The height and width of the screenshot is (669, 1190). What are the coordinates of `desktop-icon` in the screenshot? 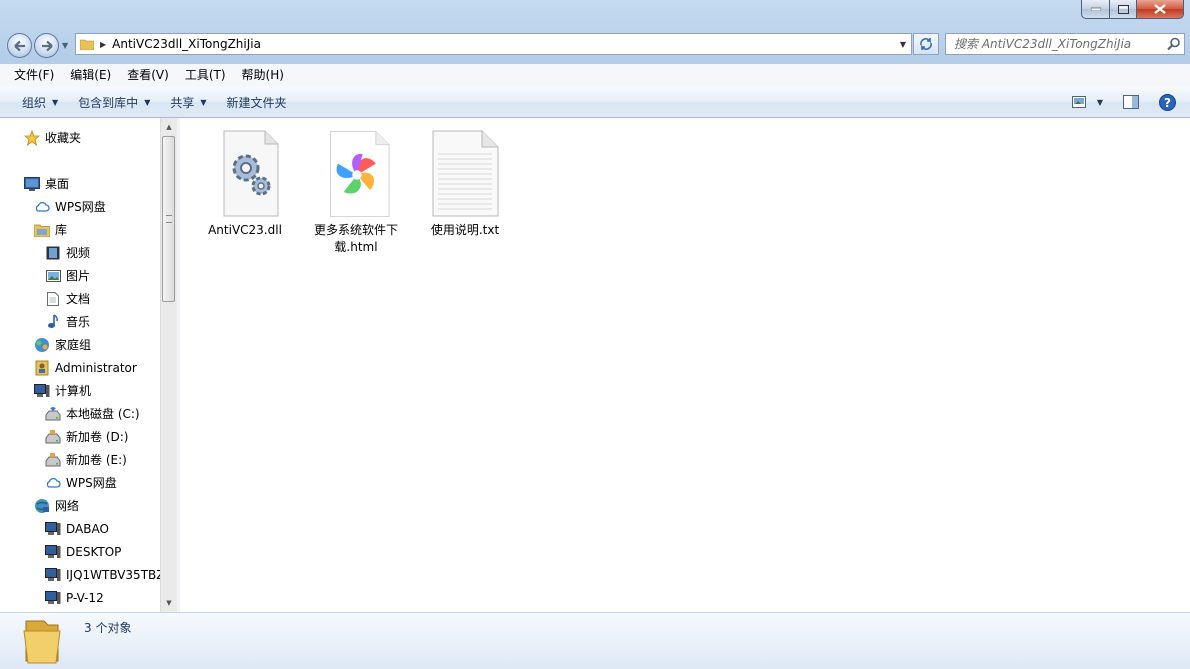 It's located at (32, 184).